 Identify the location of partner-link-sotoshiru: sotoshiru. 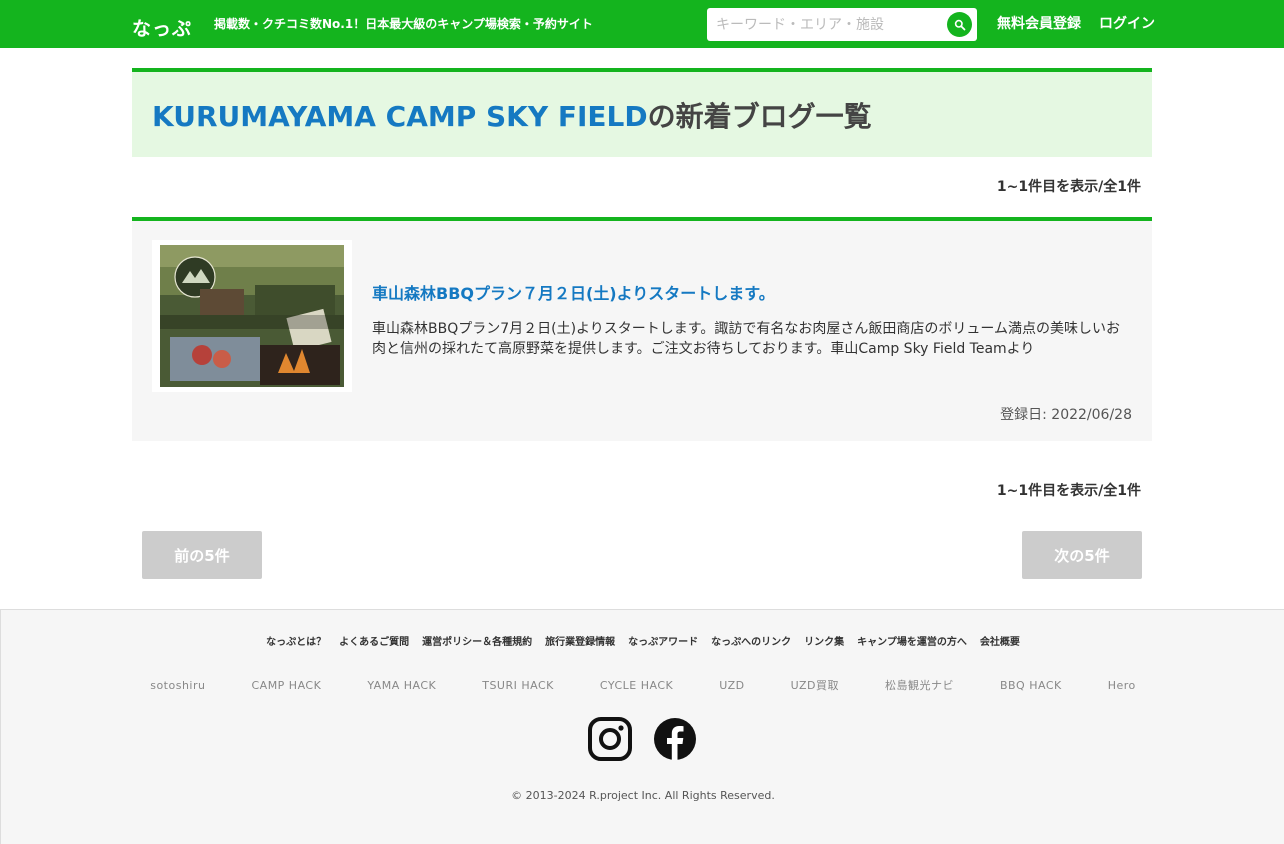
(177, 686).